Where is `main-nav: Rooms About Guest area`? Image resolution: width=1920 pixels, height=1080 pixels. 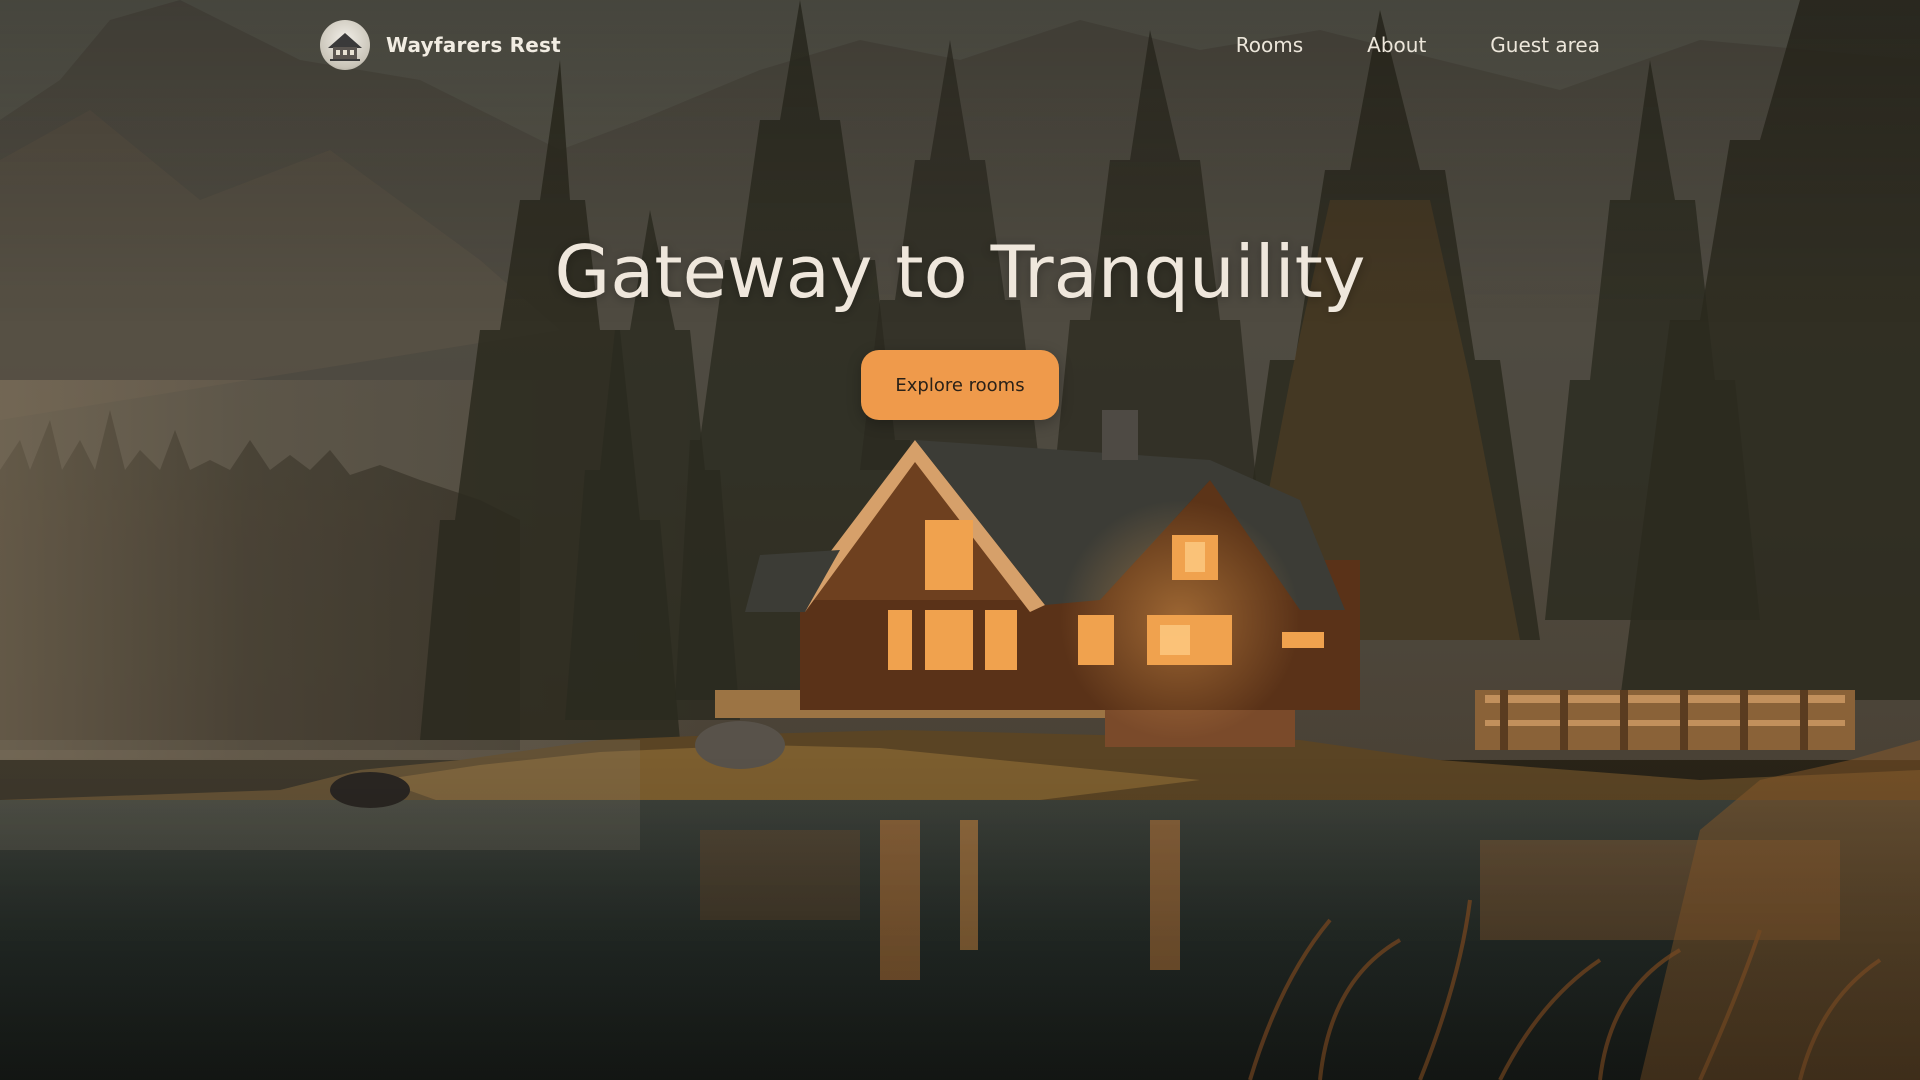
main-nav: Rooms About Guest area is located at coordinates (1418, 45).